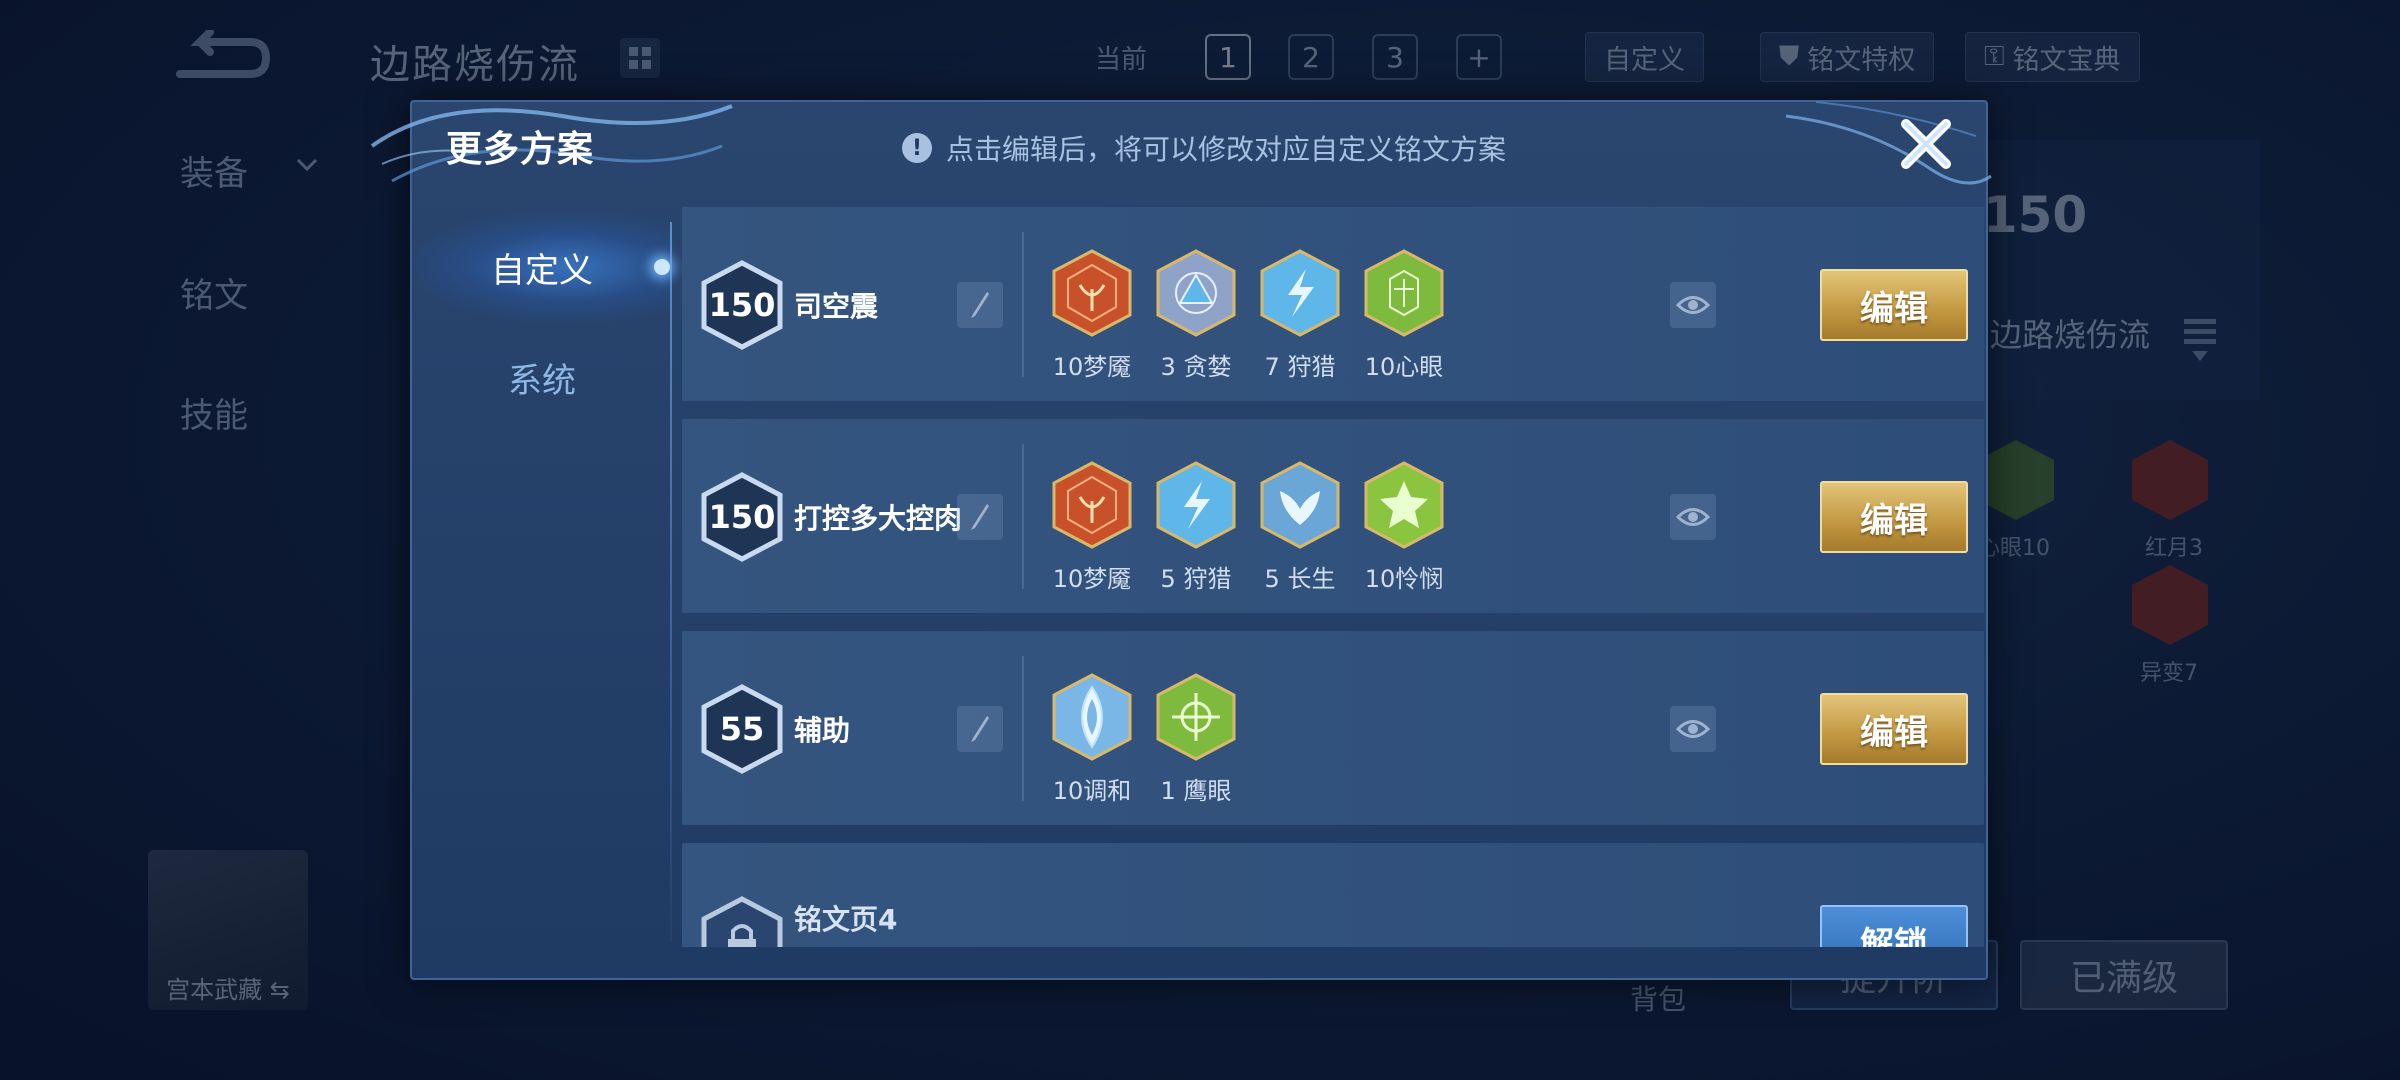 This screenshot has width=2400, height=1080. I want to click on menu-icon, so click(2200, 340).